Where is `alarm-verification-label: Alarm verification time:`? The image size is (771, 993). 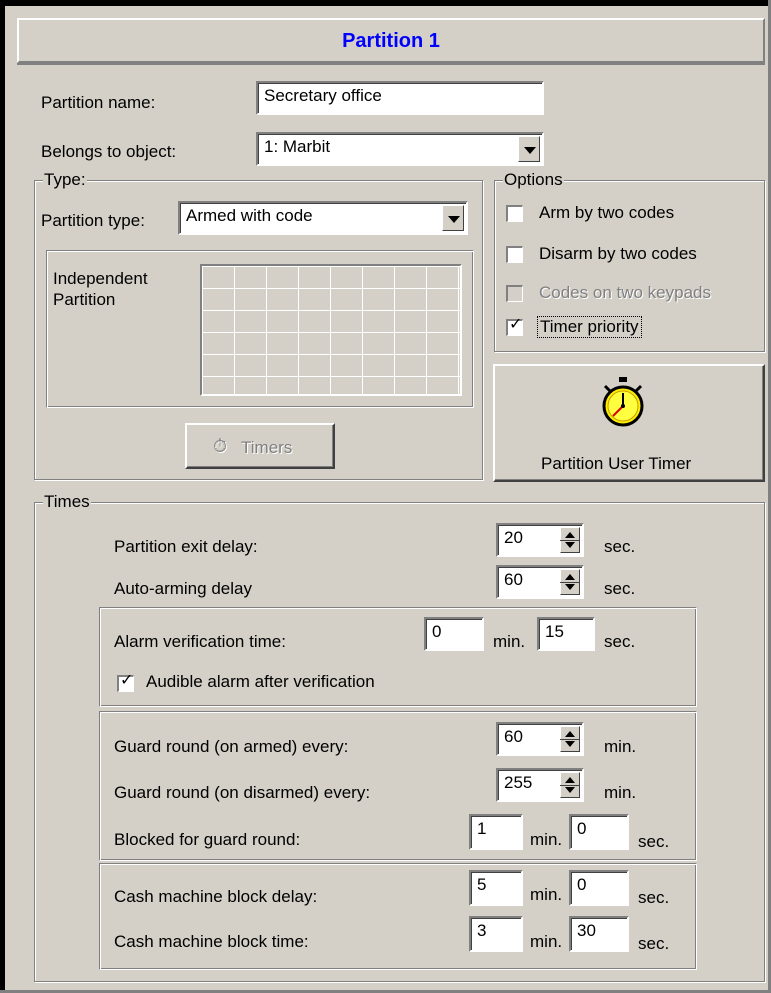 alarm-verification-label: Alarm verification time: is located at coordinates (200, 641).